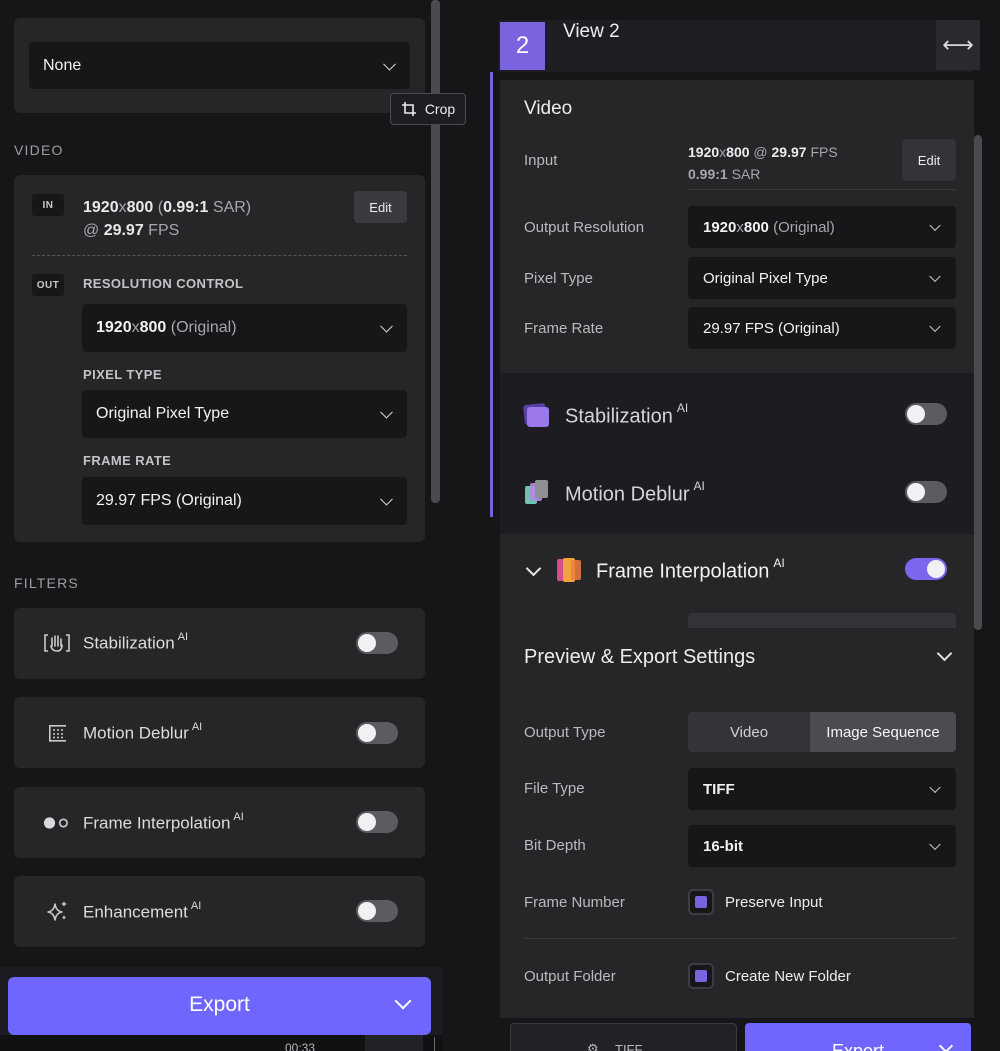  I want to click on create-new-folder-checkbox, so click(701, 976).